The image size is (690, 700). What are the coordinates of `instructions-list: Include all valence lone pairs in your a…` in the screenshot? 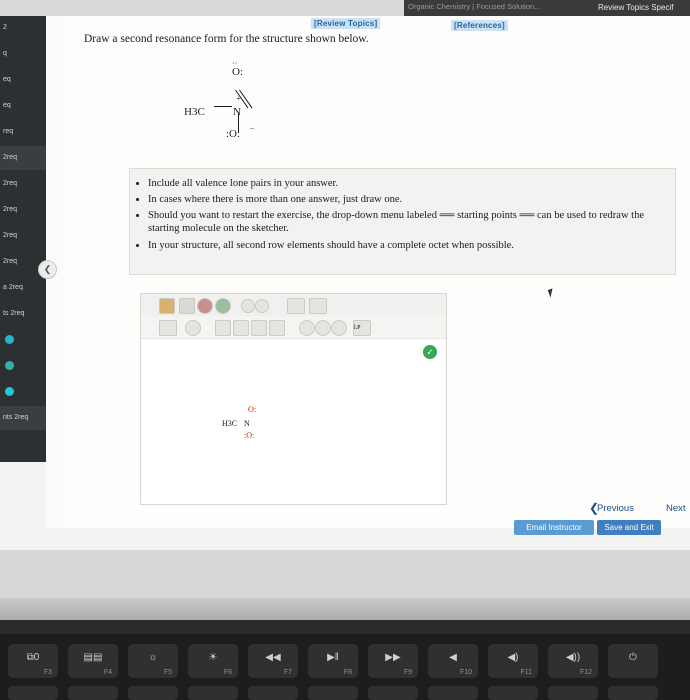 It's located at (411, 214).